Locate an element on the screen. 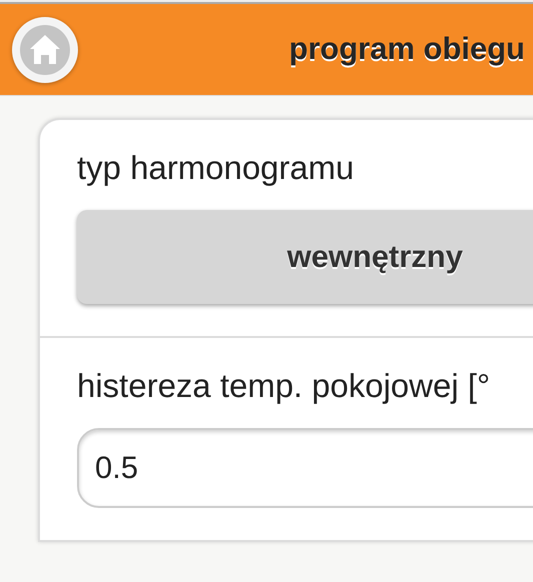  select-button: wewnętrzny is located at coordinates (305, 257).